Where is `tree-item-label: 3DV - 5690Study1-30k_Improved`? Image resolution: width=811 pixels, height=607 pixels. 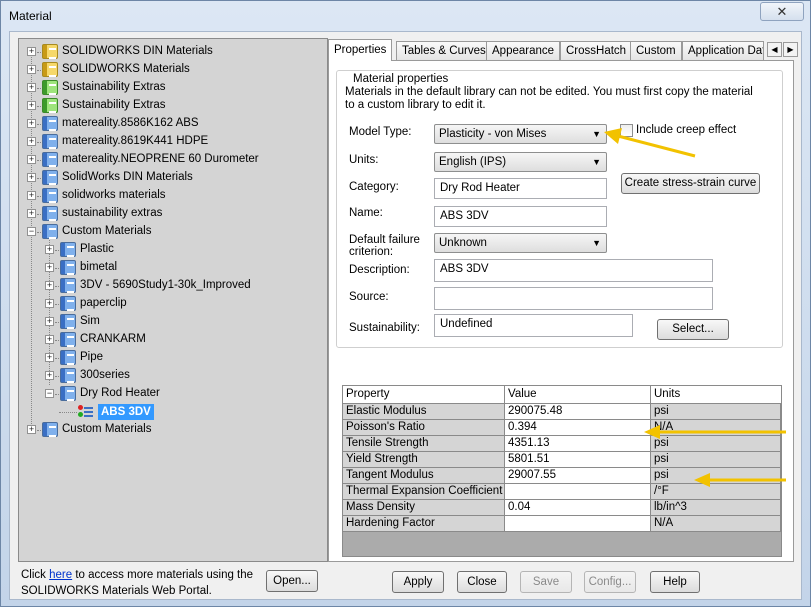
tree-item-label: 3DV - 5690Study1-30k_Improved is located at coordinates (165, 285).